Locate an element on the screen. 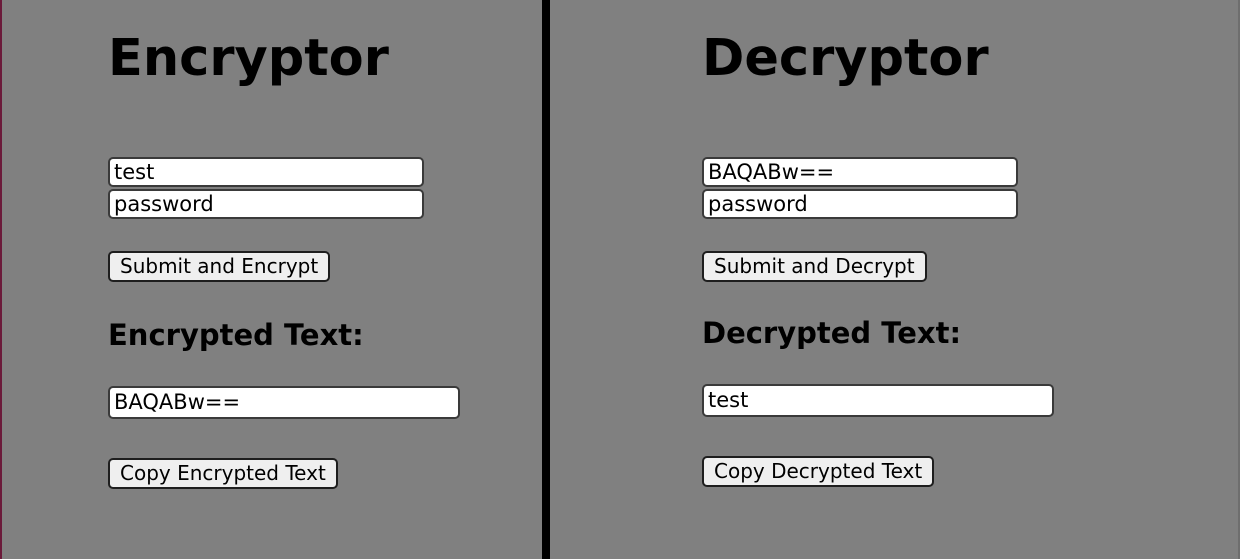 This screenshot has width=1240, height=559. submit-encrypt-button: Submit and Encrypt is located at coordinates (219, 266).